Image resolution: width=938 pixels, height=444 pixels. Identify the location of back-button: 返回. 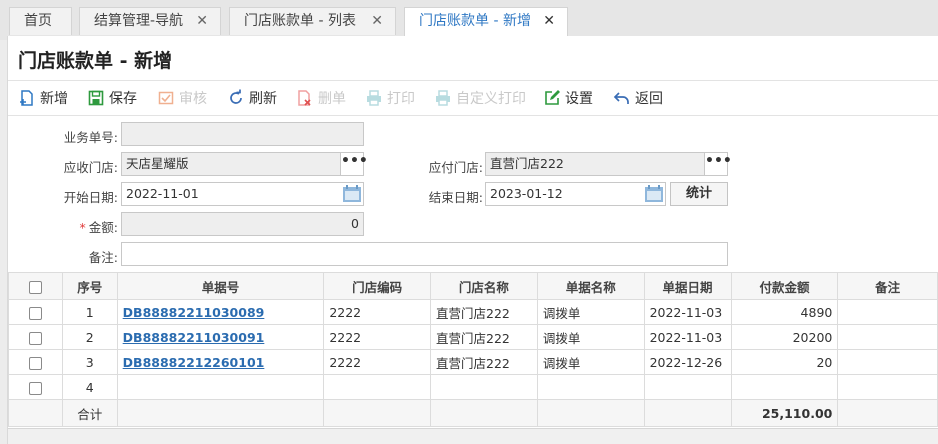
(638, 99).